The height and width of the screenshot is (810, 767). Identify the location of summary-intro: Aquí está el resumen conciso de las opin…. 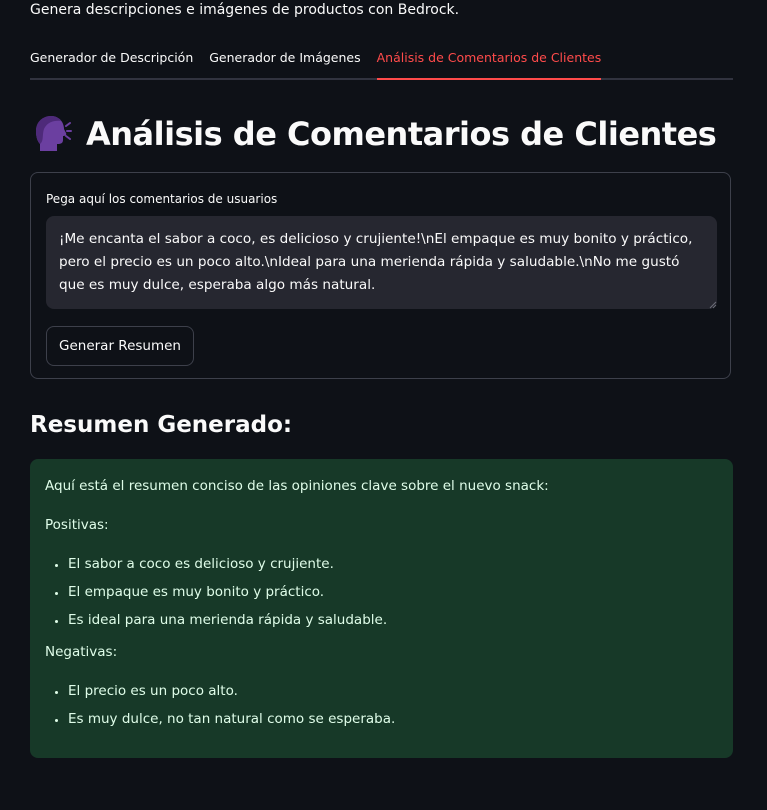
(297, 486).